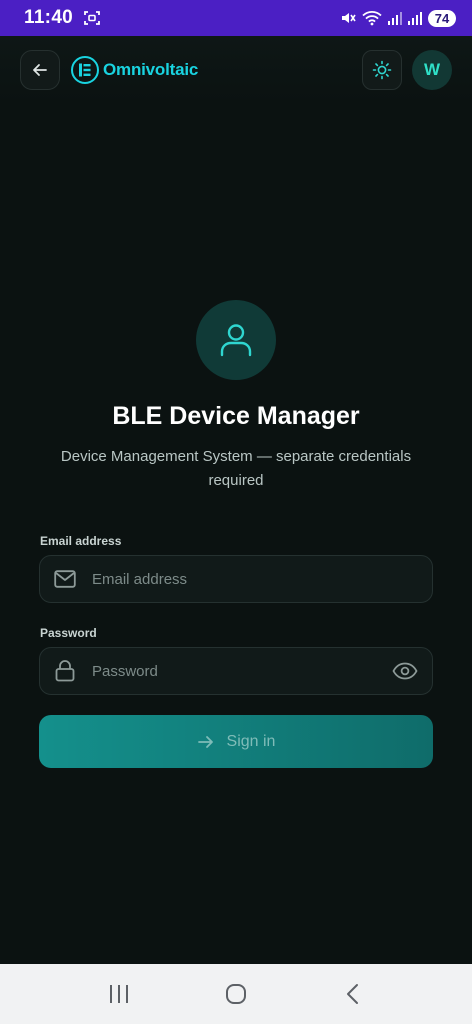 This screenshot has width=472, height=1024. I want to click on user-avatar-circle, so click(236, 340).